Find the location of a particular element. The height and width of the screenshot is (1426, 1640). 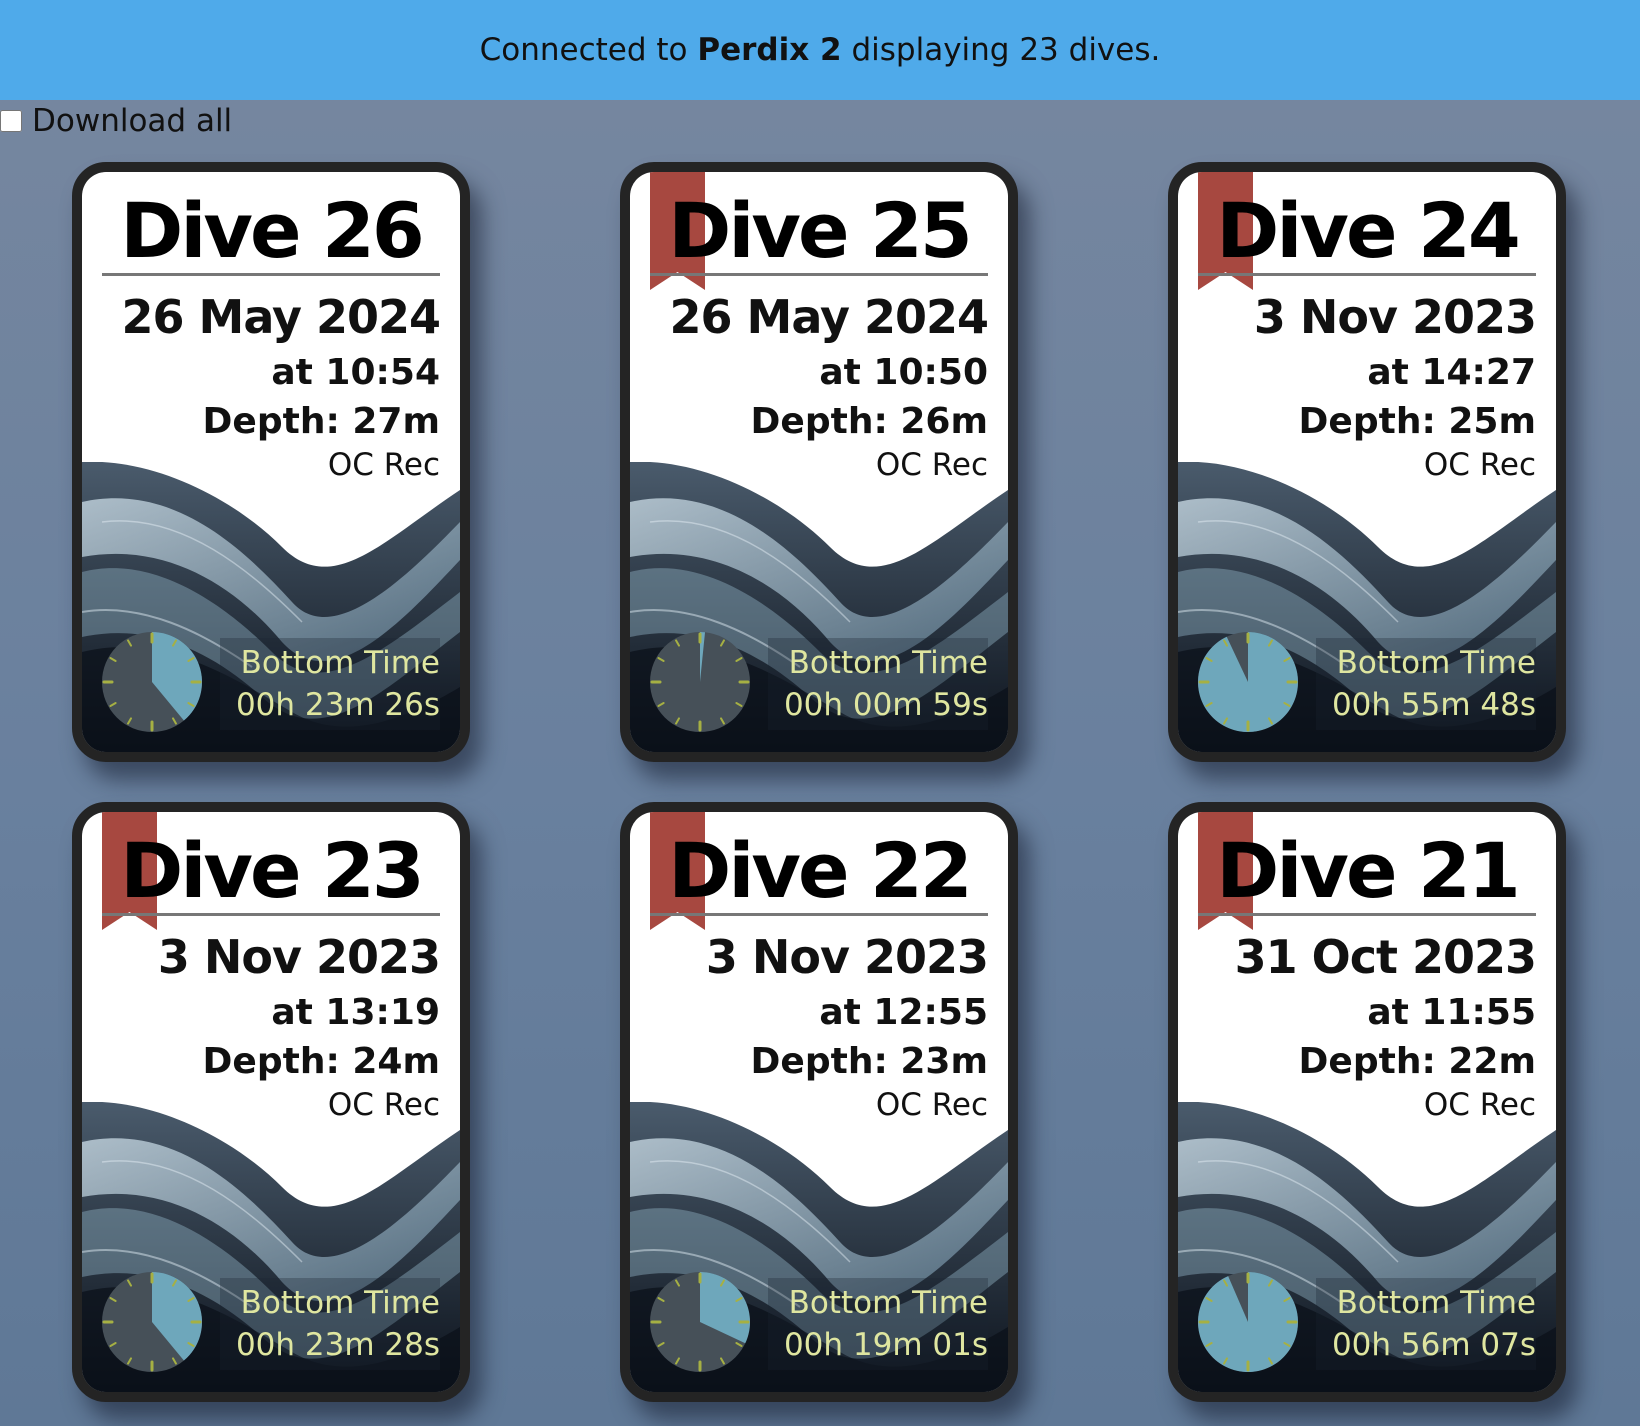

dive-title: Dive 25 is located at coordinates (820, 230).